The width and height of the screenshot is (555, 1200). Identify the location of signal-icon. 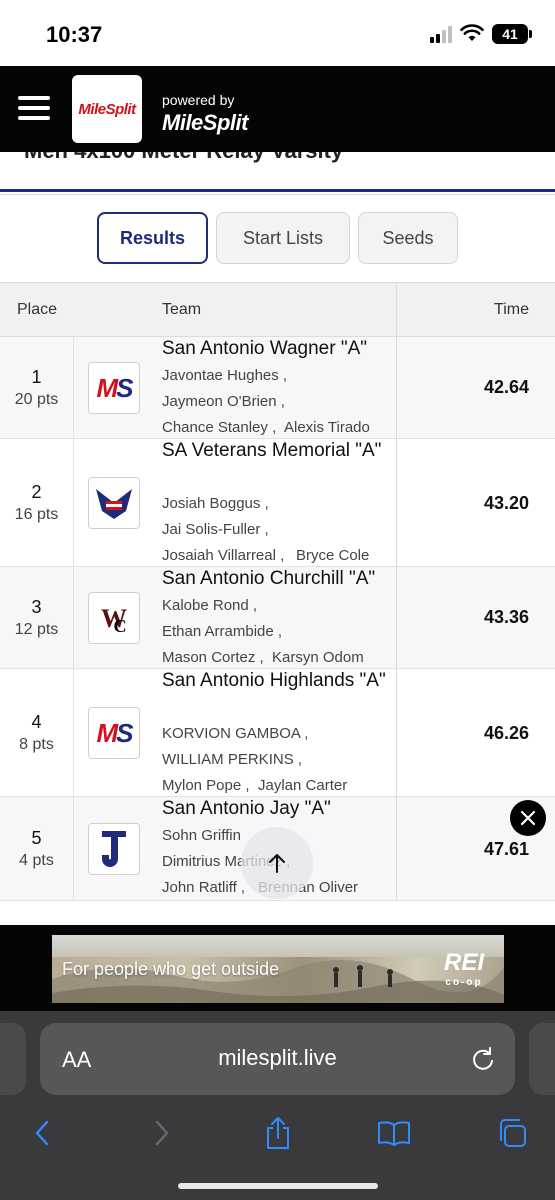
(443, 34).